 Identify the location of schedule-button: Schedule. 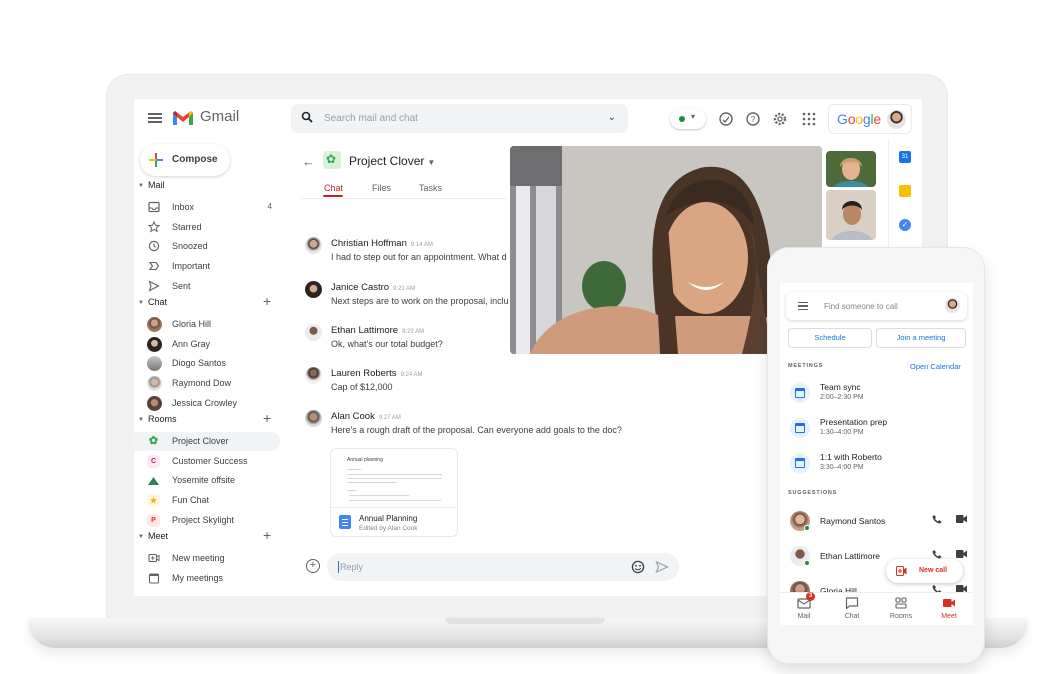
(830, 338).